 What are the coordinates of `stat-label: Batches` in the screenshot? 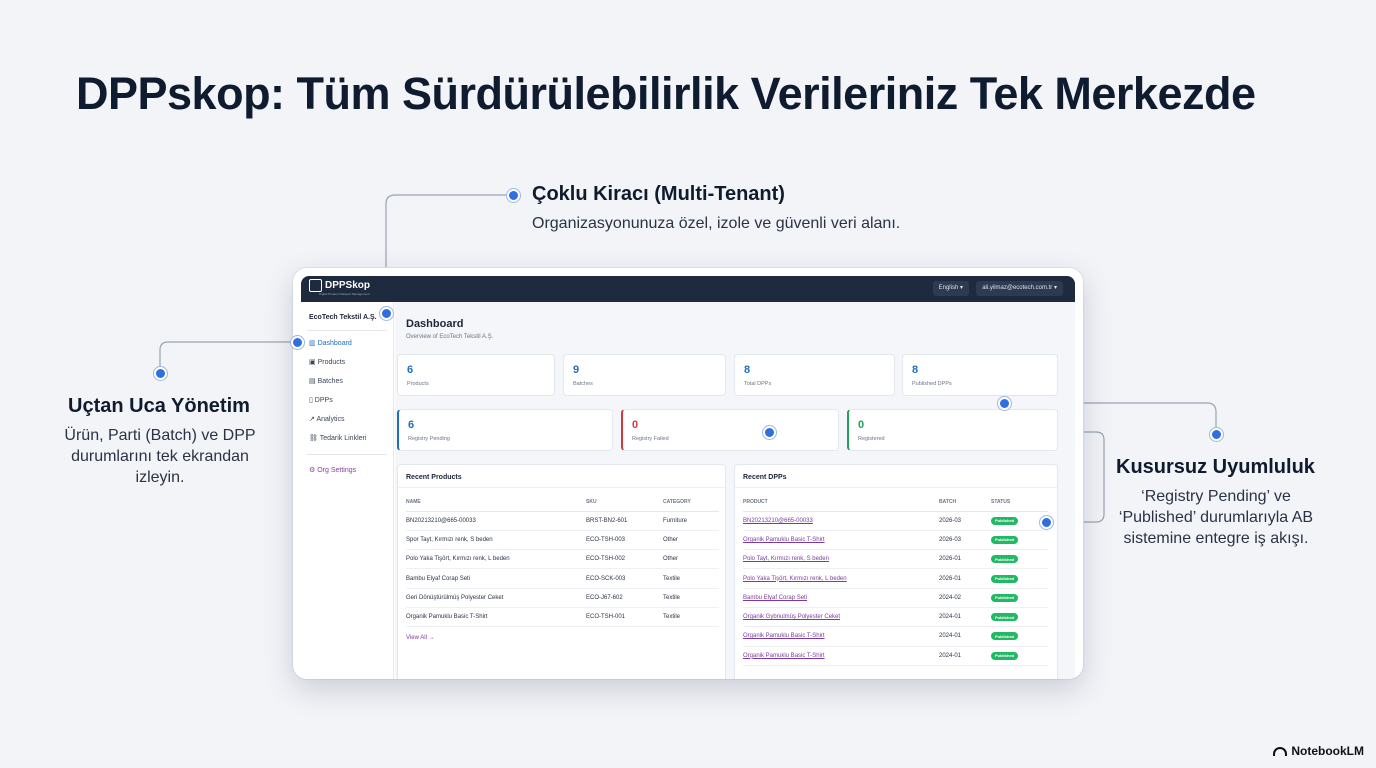 It's located at (583, 384).